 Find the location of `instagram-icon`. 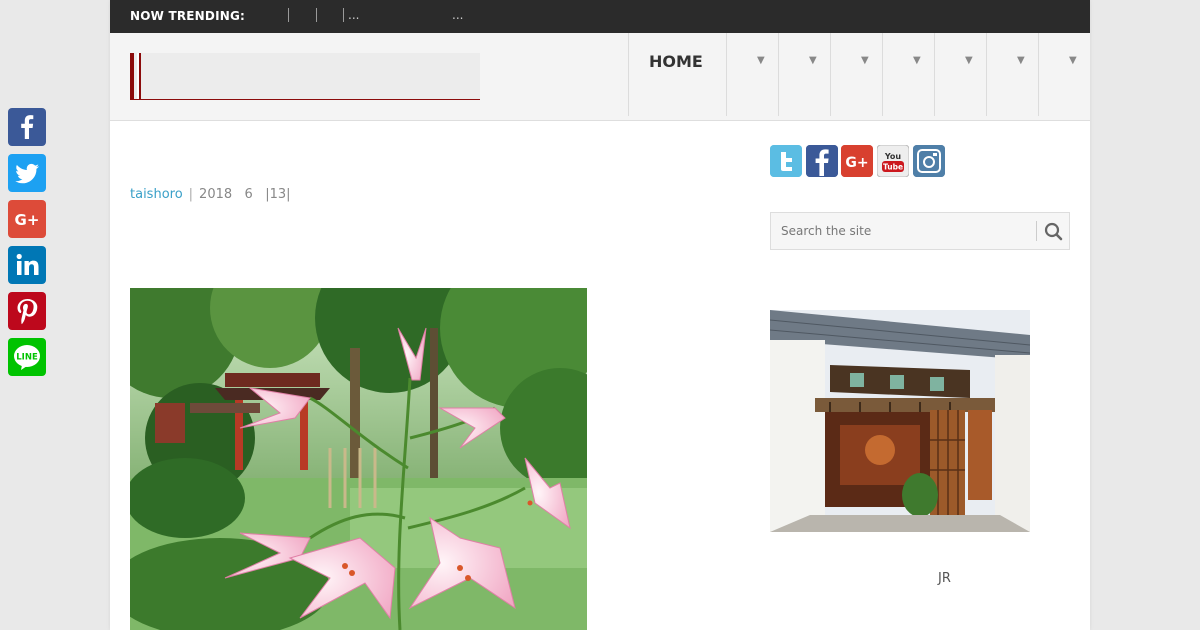

instagram-icon is located at coordinates (929, 161).